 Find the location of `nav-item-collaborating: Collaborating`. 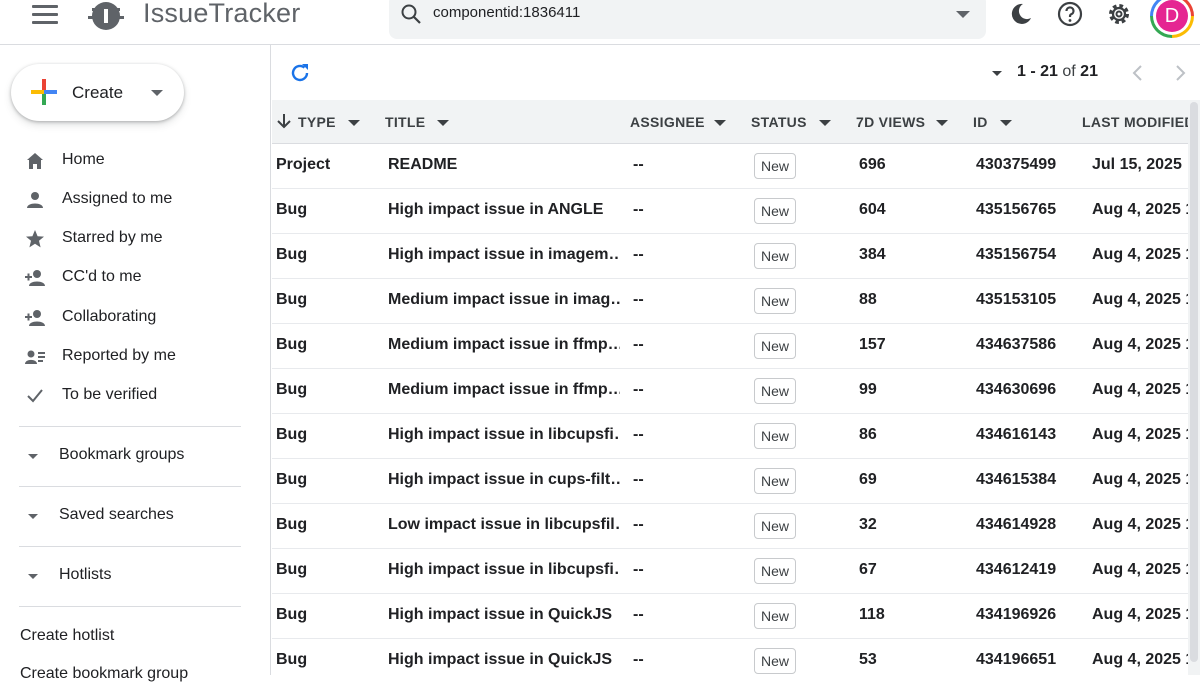

nav-item-collaborating: Collaborating is located at coordinates (130, 318).